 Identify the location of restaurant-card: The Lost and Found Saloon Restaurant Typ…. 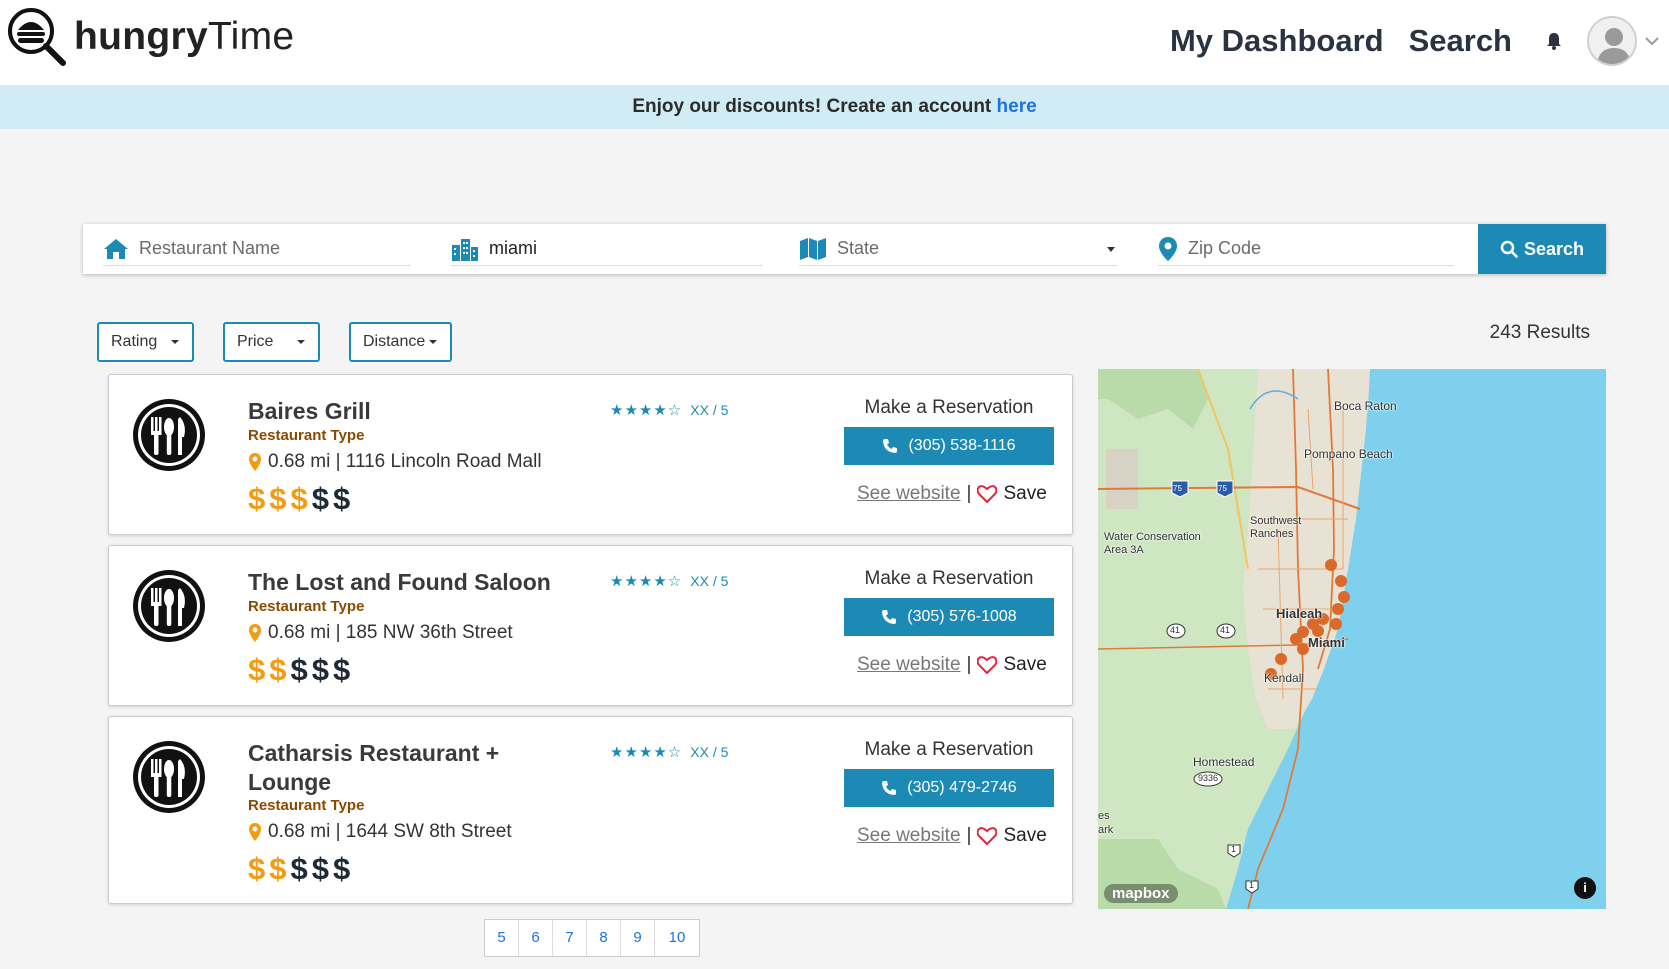
(590, 625).